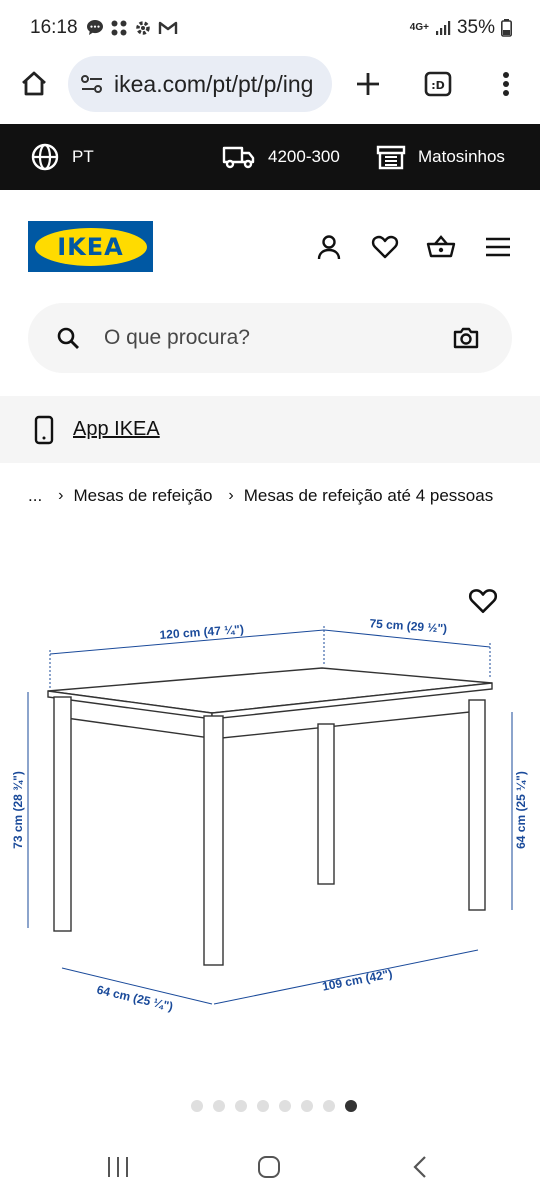 This screenshot has height=1200, width=540. What do you see at coordinates (142, 28) in the screenshot?
I see `settings-icon` at bounding box center [142, 28].